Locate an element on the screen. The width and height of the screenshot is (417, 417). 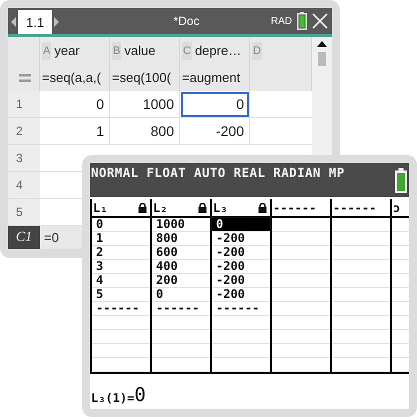
list-cell: 2 is located at coordinates (121, 252).